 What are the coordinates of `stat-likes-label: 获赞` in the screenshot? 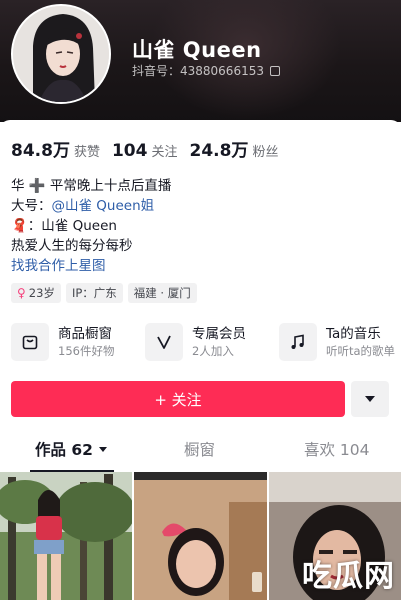 It's located at (86, 152).